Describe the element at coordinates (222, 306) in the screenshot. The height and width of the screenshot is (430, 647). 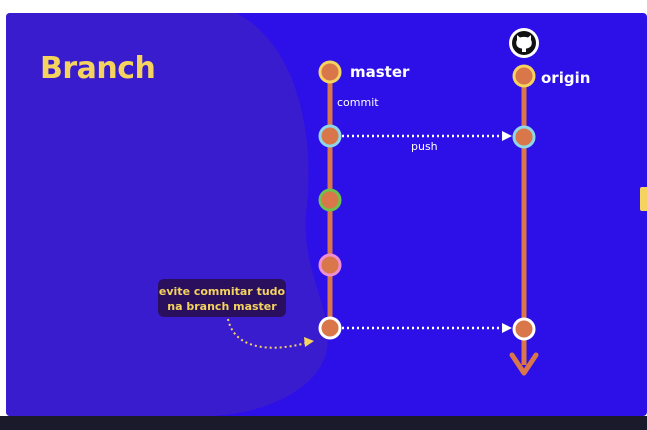
I see `callout-line-2: na branch master` at that location.